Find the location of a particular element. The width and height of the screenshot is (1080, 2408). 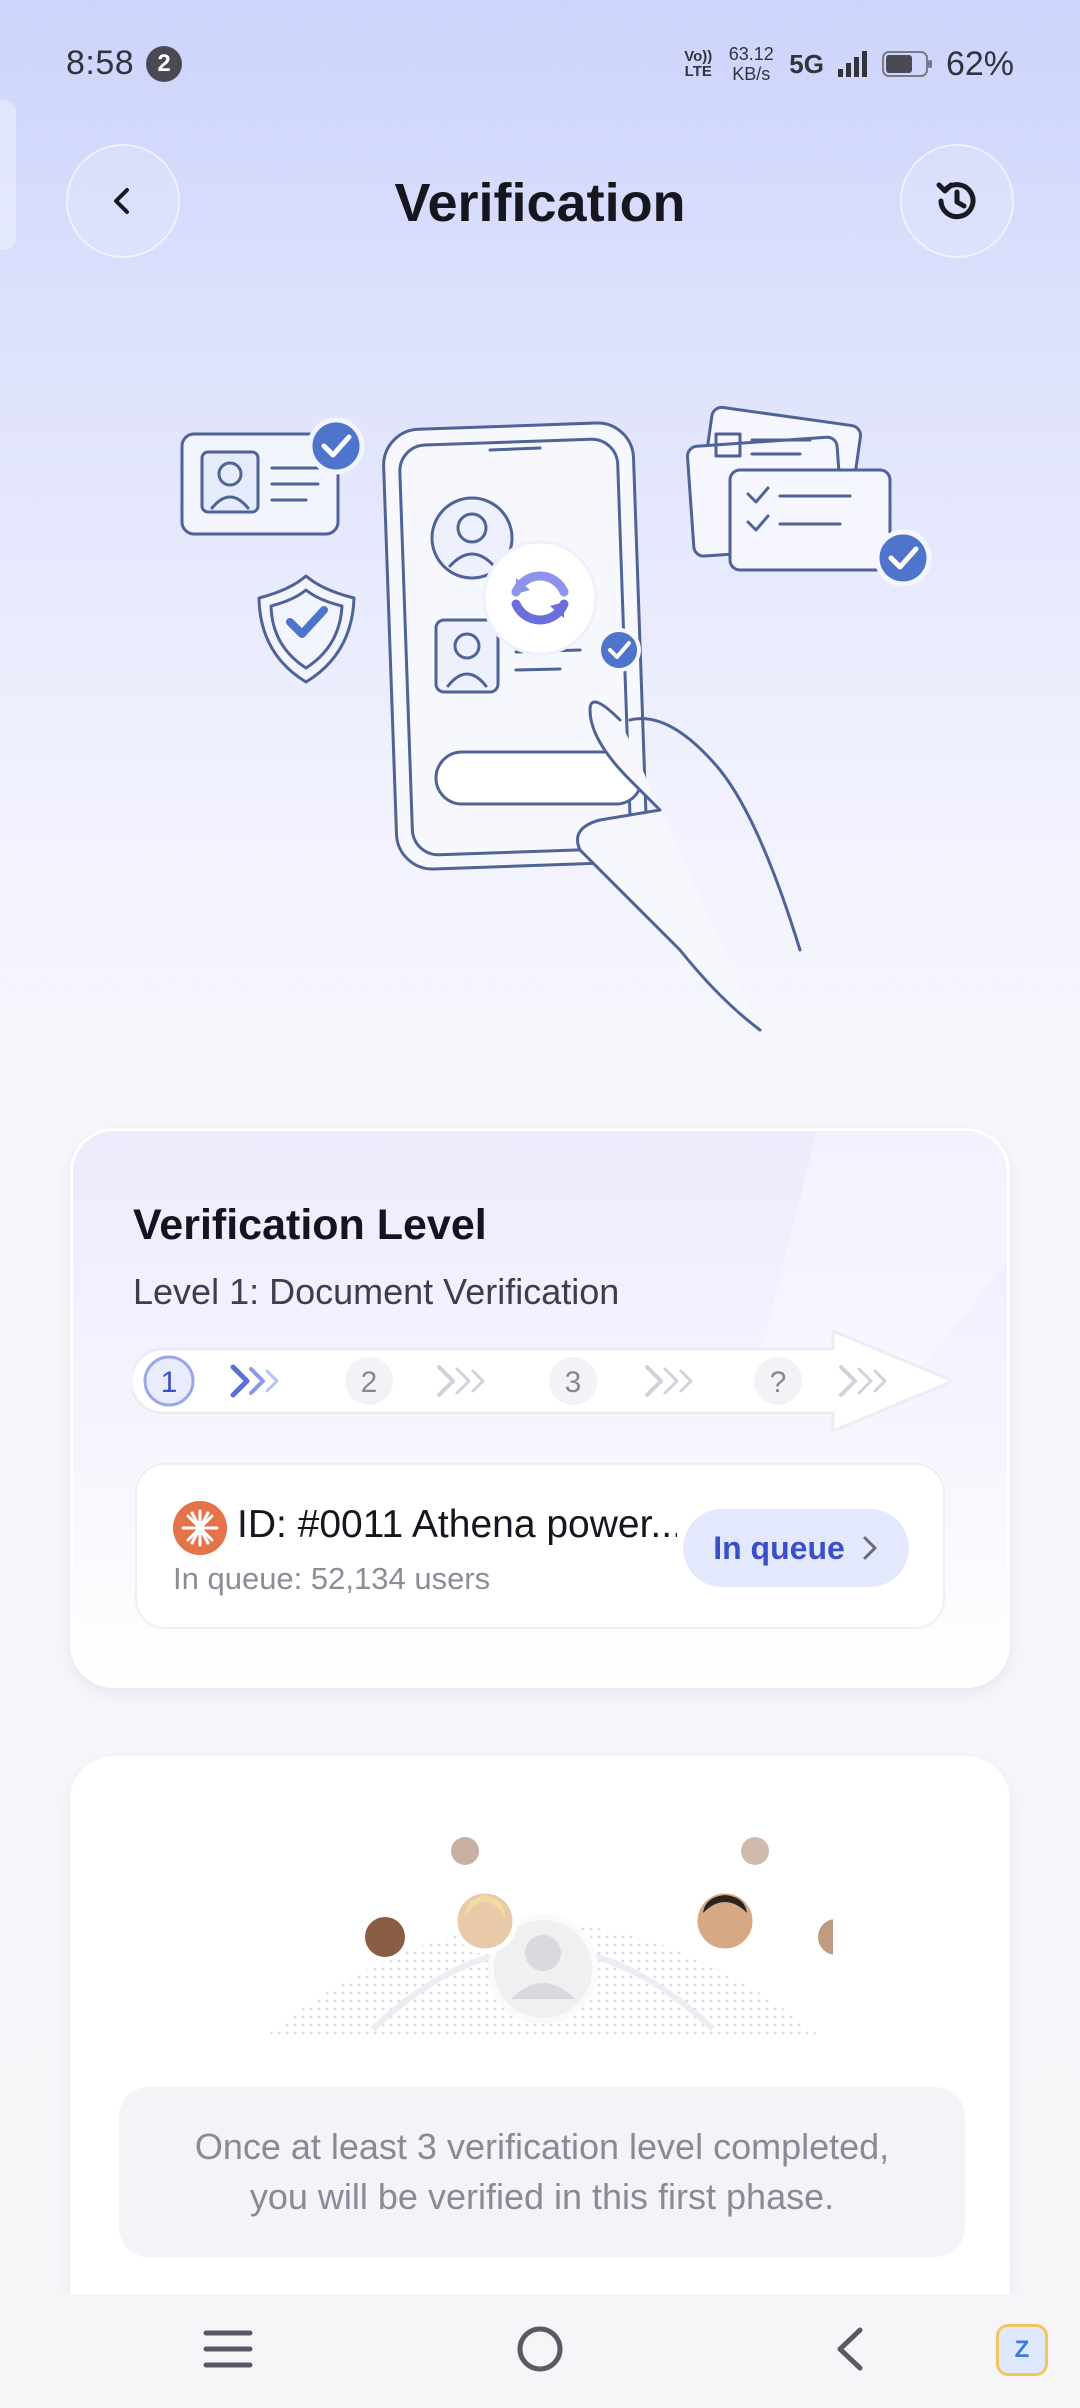

net-speed: 63.12 KB/s is located at coordinates (751, 64).